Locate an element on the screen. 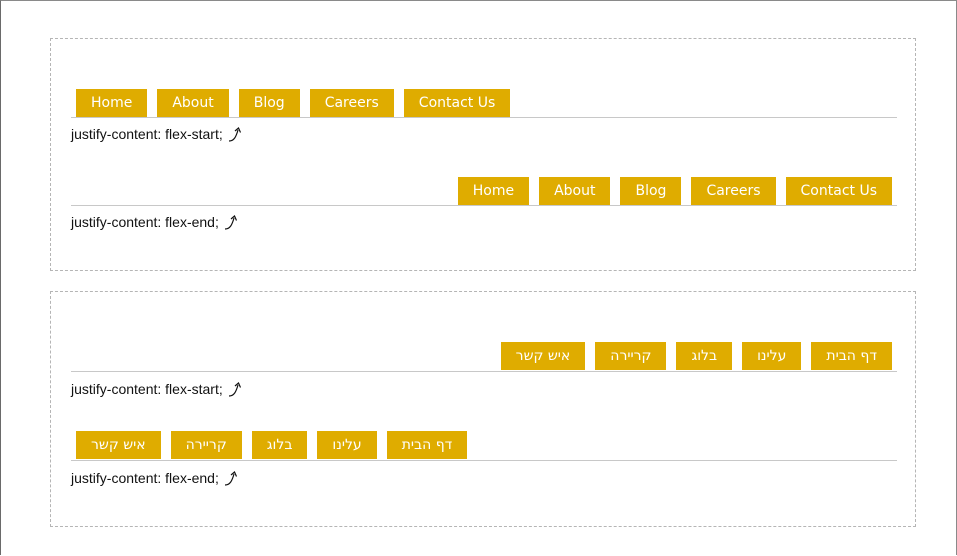 The width and height of the screenshot is (957, 556). ltr-end-baseline is located at coordinates (484, 205).